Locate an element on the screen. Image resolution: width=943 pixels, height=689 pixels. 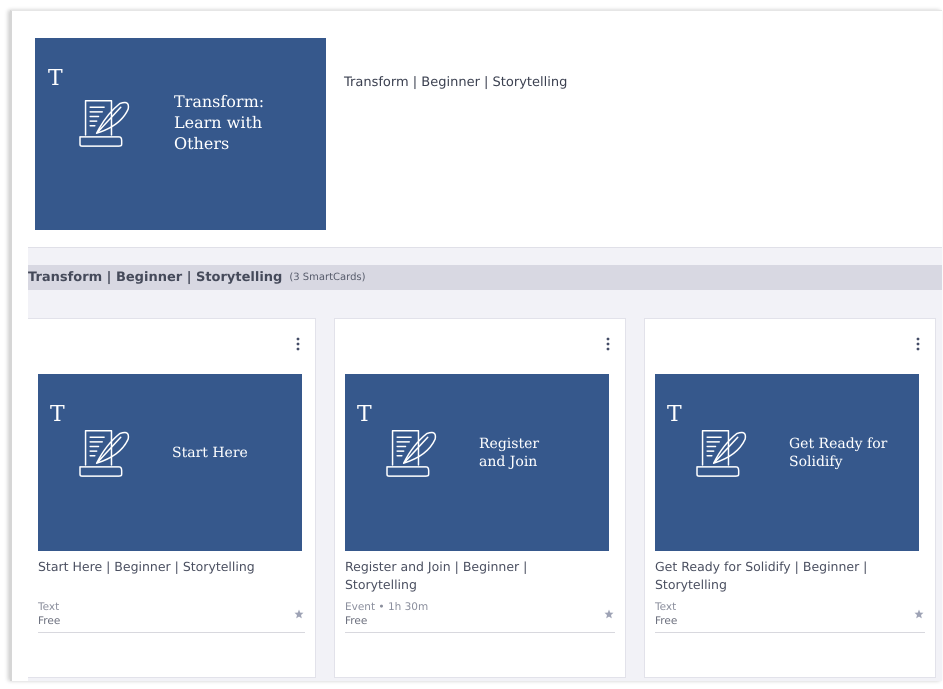
card-title: Get Ready for Solidify | Beginner | Storytelling is located at coordinates (790, 576).